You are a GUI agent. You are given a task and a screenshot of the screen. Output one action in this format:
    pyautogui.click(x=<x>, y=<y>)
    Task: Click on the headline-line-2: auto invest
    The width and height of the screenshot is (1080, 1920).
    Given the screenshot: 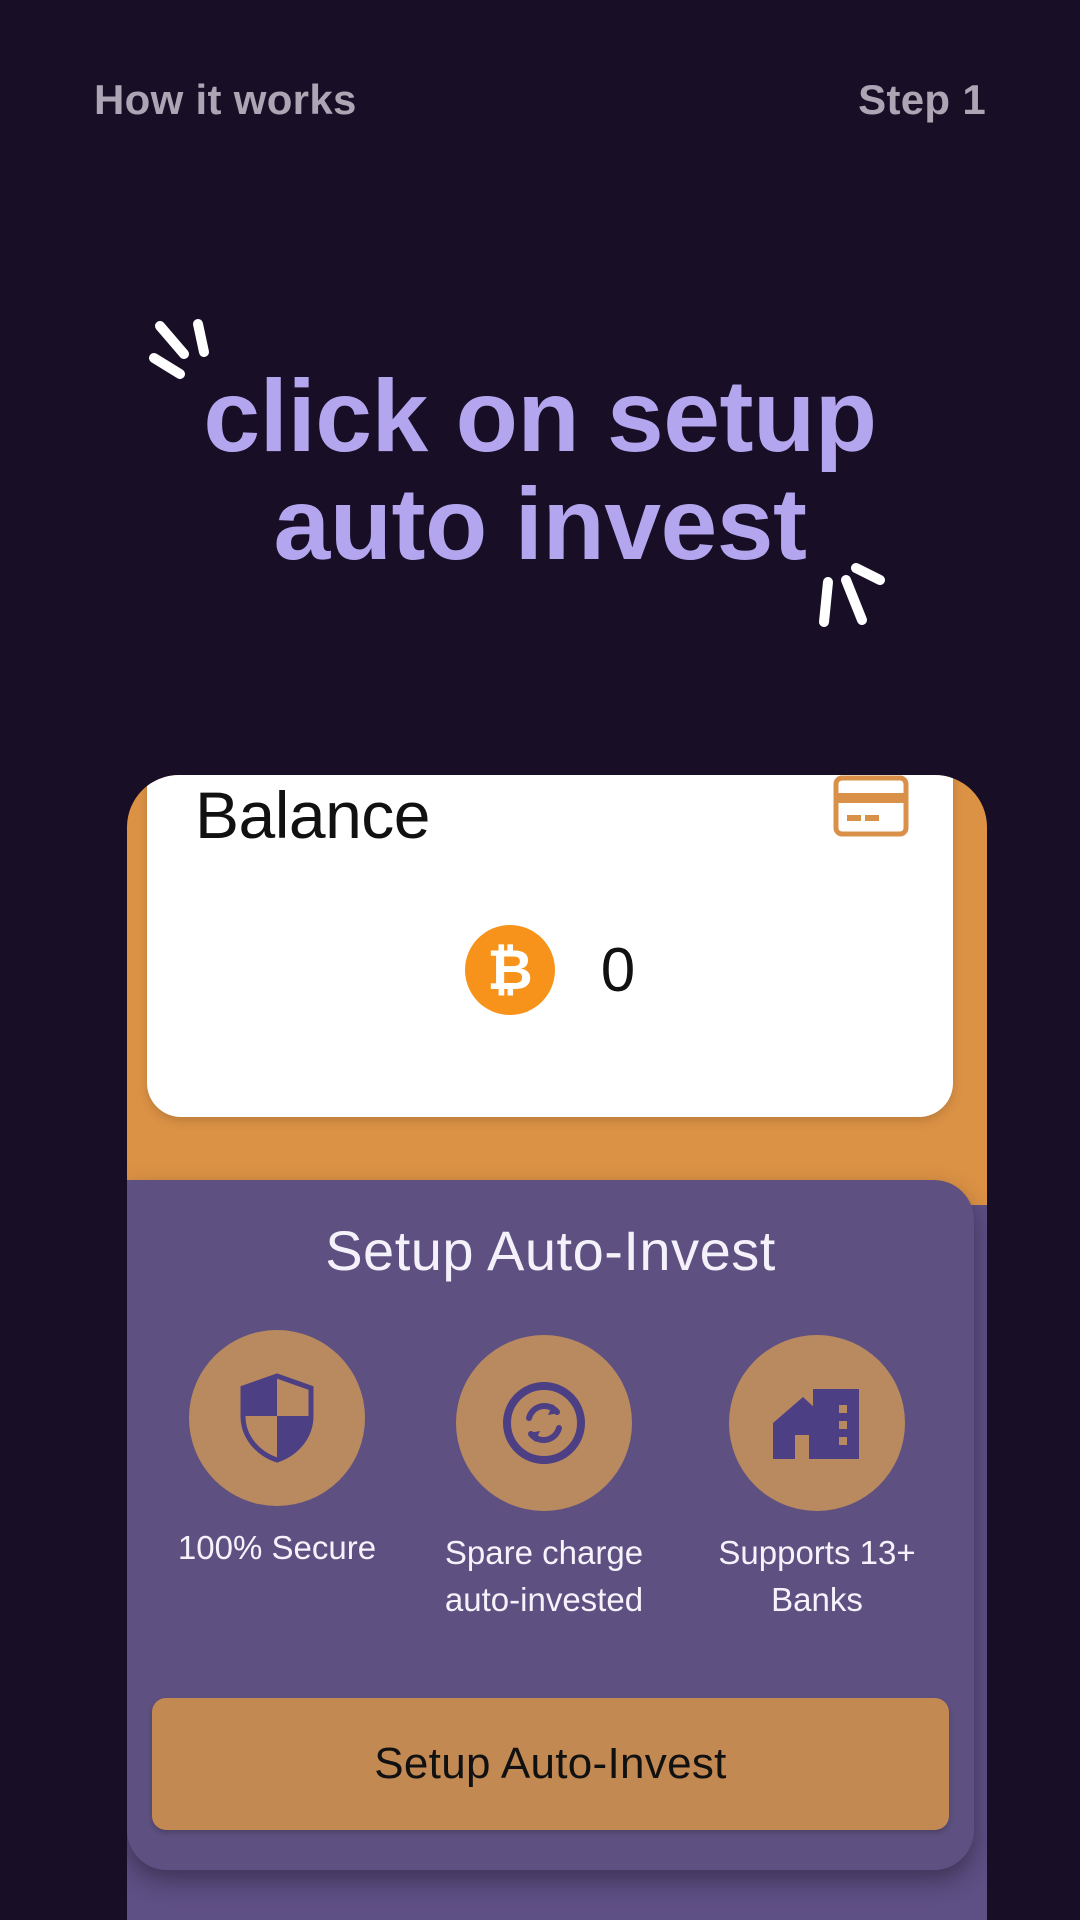 What is the action you would take?
    pyautogui.click(x=540, y=524)
    